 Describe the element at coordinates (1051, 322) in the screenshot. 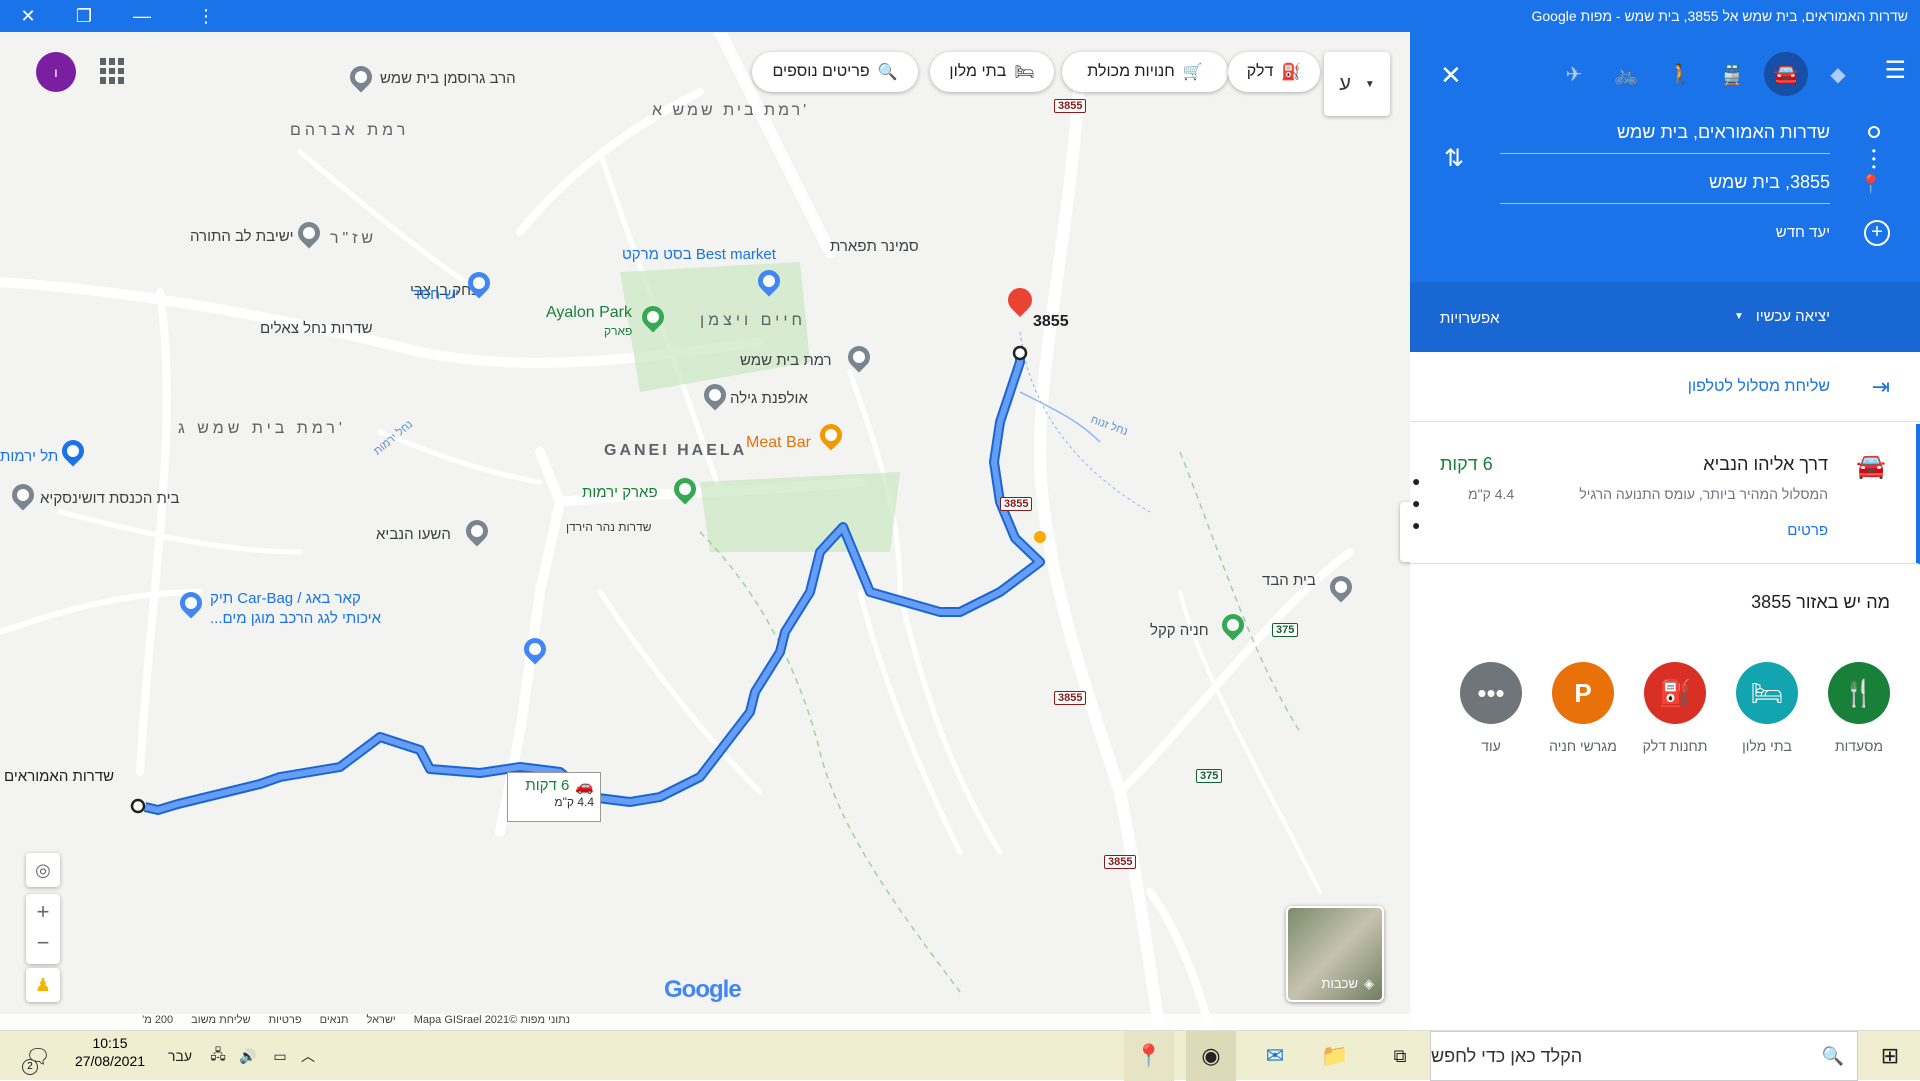

I see `destination-label: 3855` at that location.